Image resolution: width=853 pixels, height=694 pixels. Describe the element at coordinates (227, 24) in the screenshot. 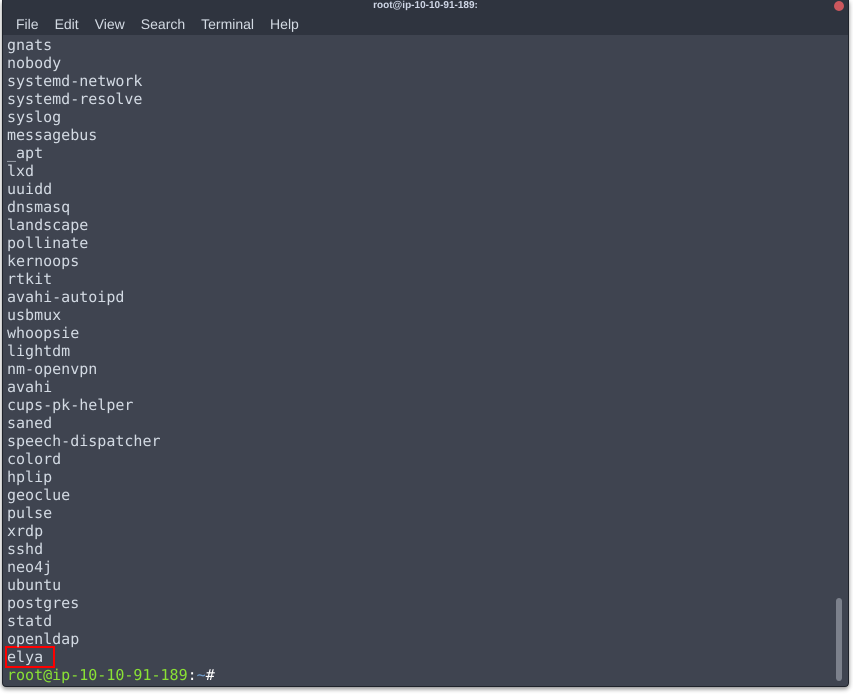

I see `menu-item: Terminal` at that location.